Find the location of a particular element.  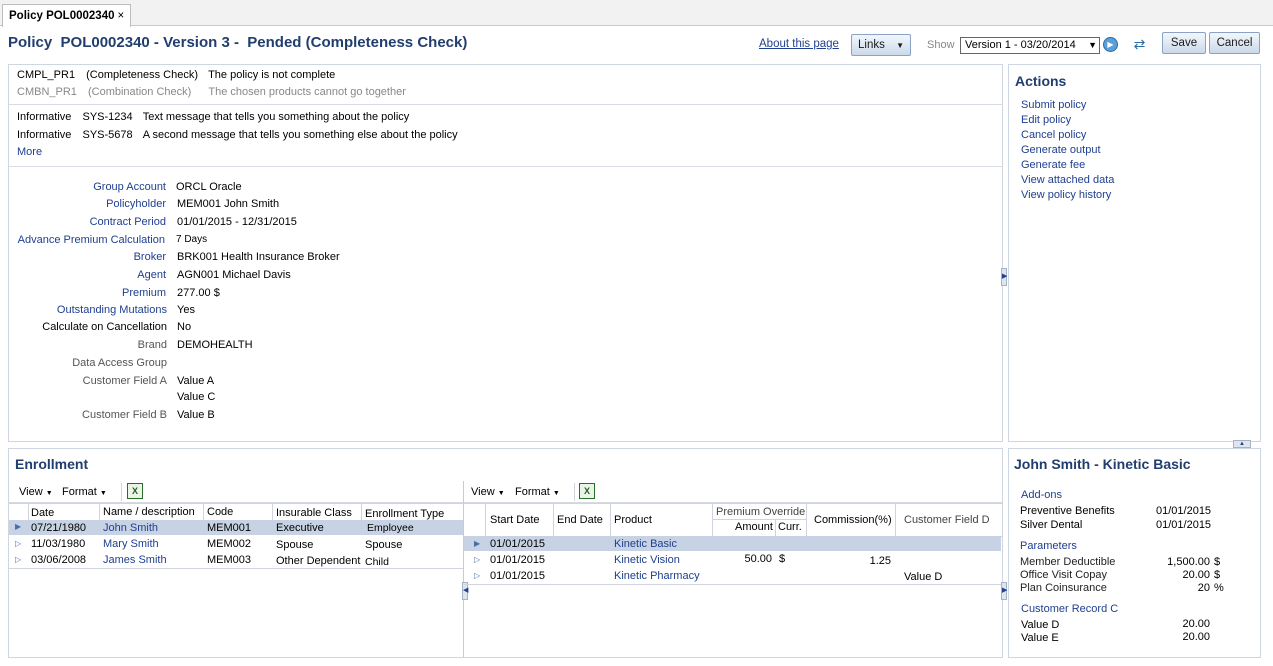

action-view-policy-history: View policy history is located at coordinates (1066, 195).